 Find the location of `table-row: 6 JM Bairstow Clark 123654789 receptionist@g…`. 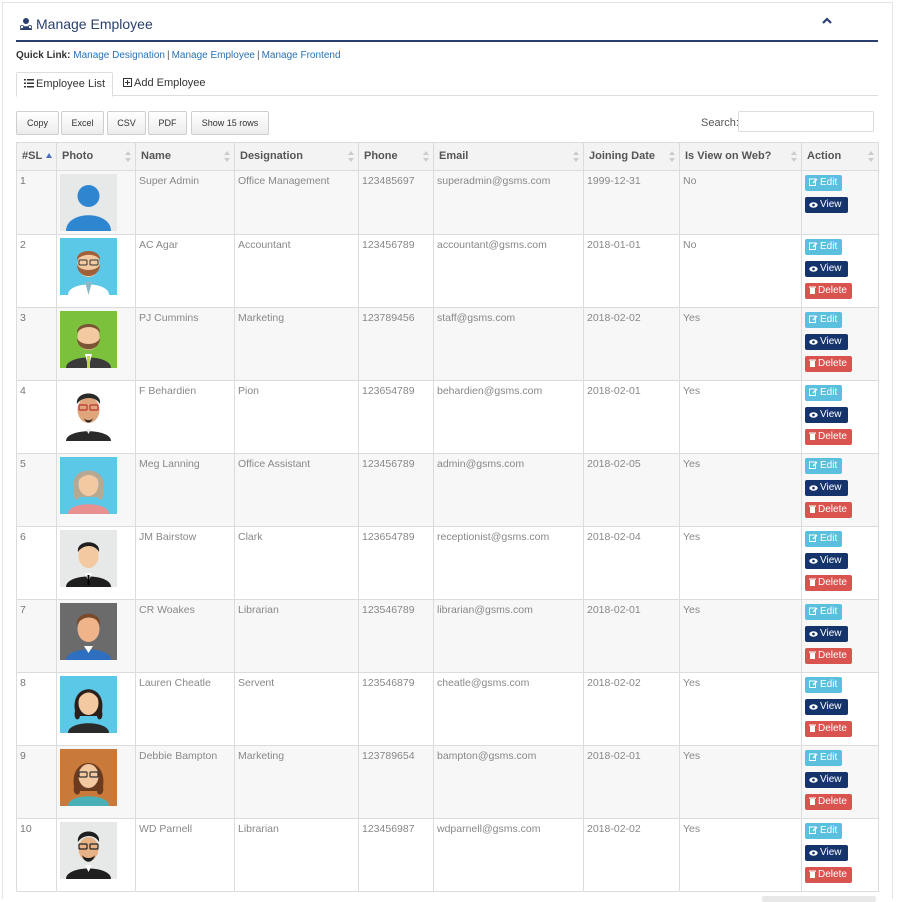

table-row: 6 JM Bairstow Clark 123654789 receptionist@g… is located at coordinates (447, 563).